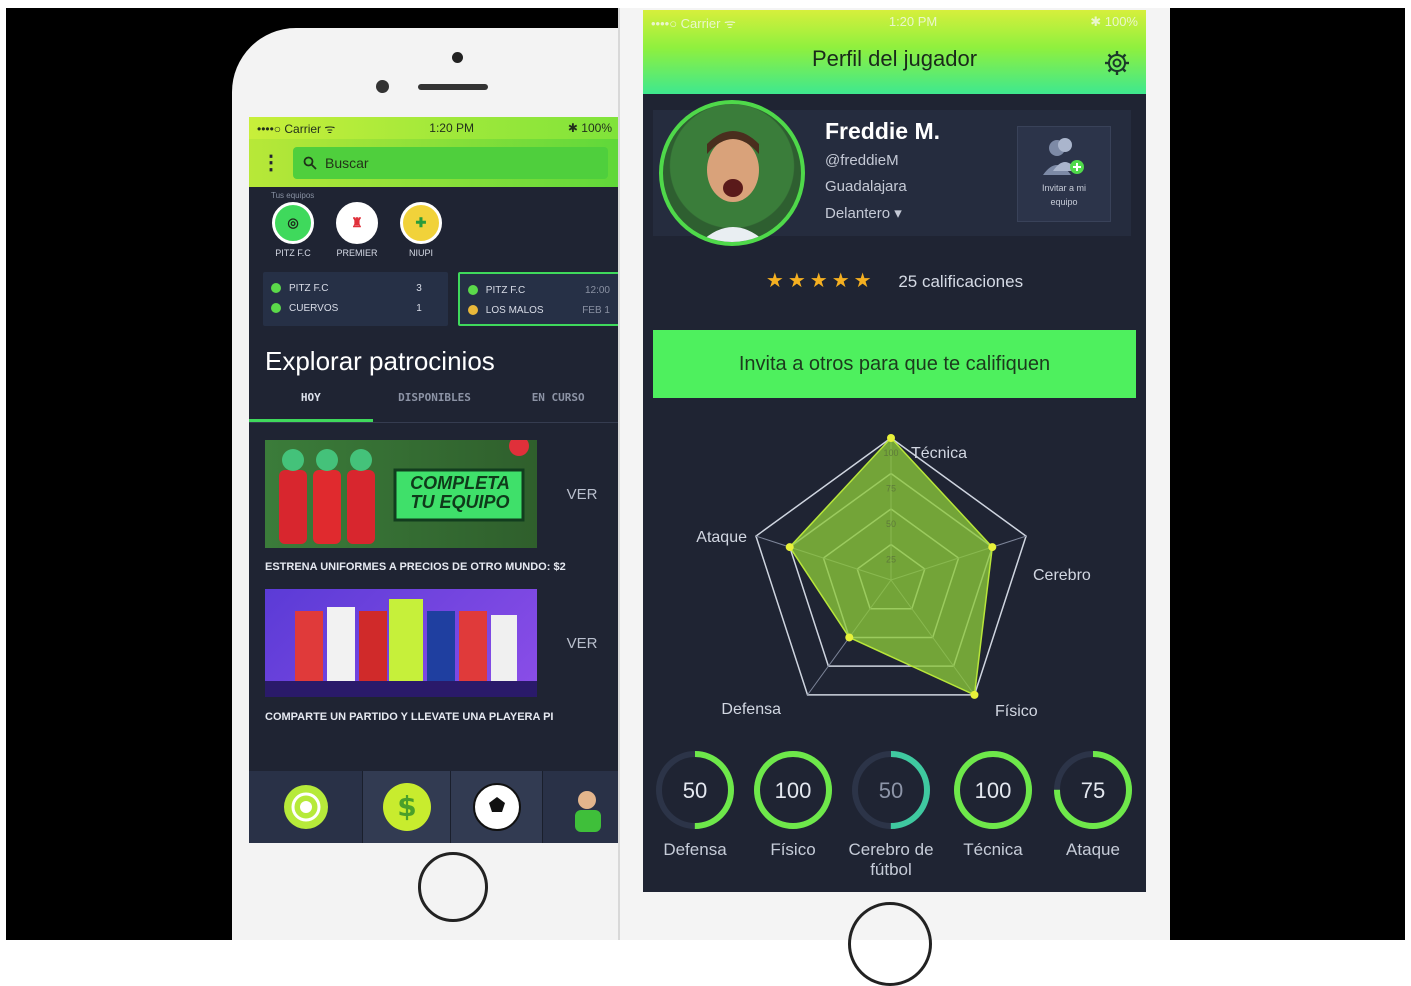 The height and width of the screenshot is (986, 1411). What do you see at coordinates (891, 489) in the screenshot?
I see `radar-tick-label: 75` at bounding box center [891, 489].